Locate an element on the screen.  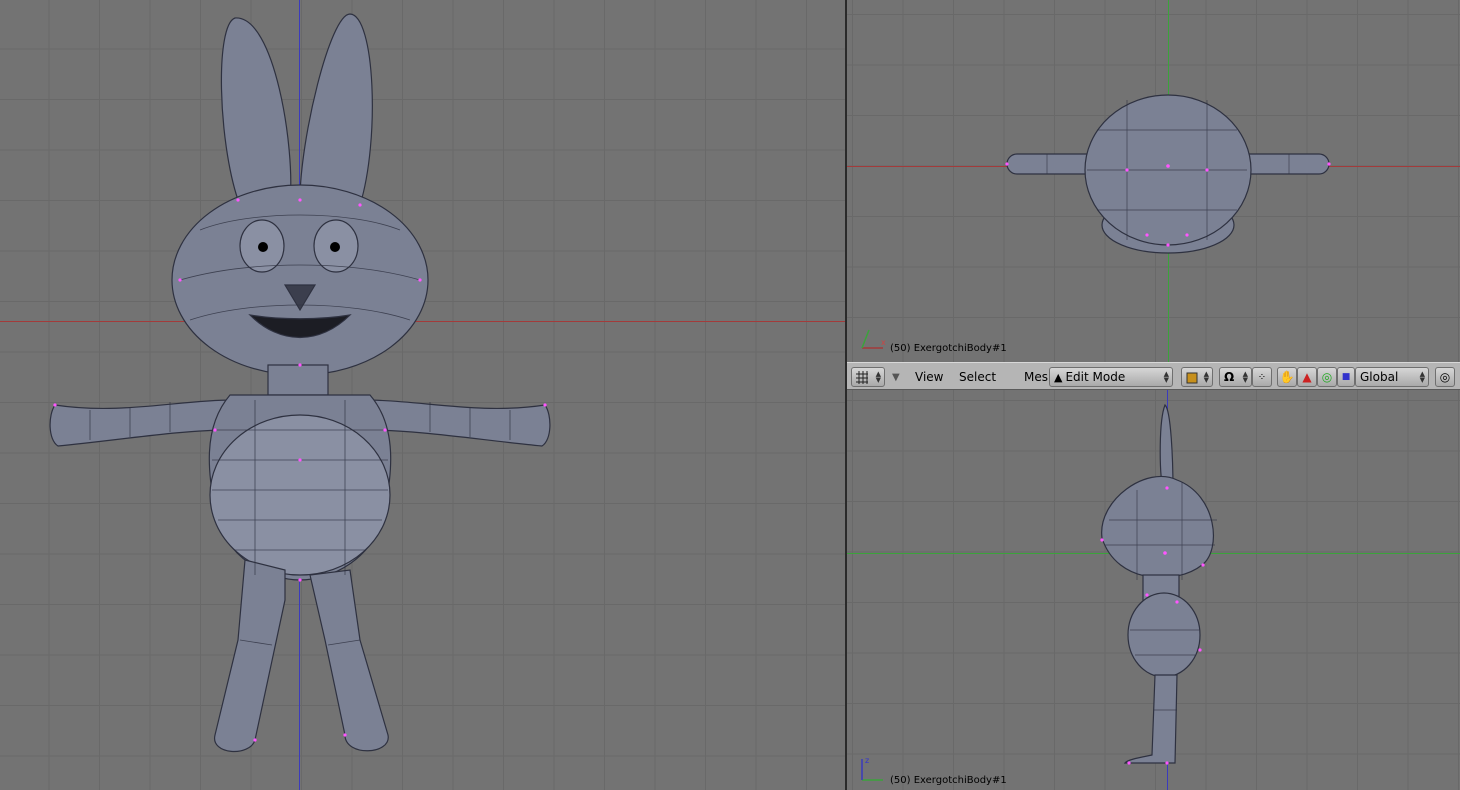
dots-icon: ⁘ is located at coordinates (1262, 377).